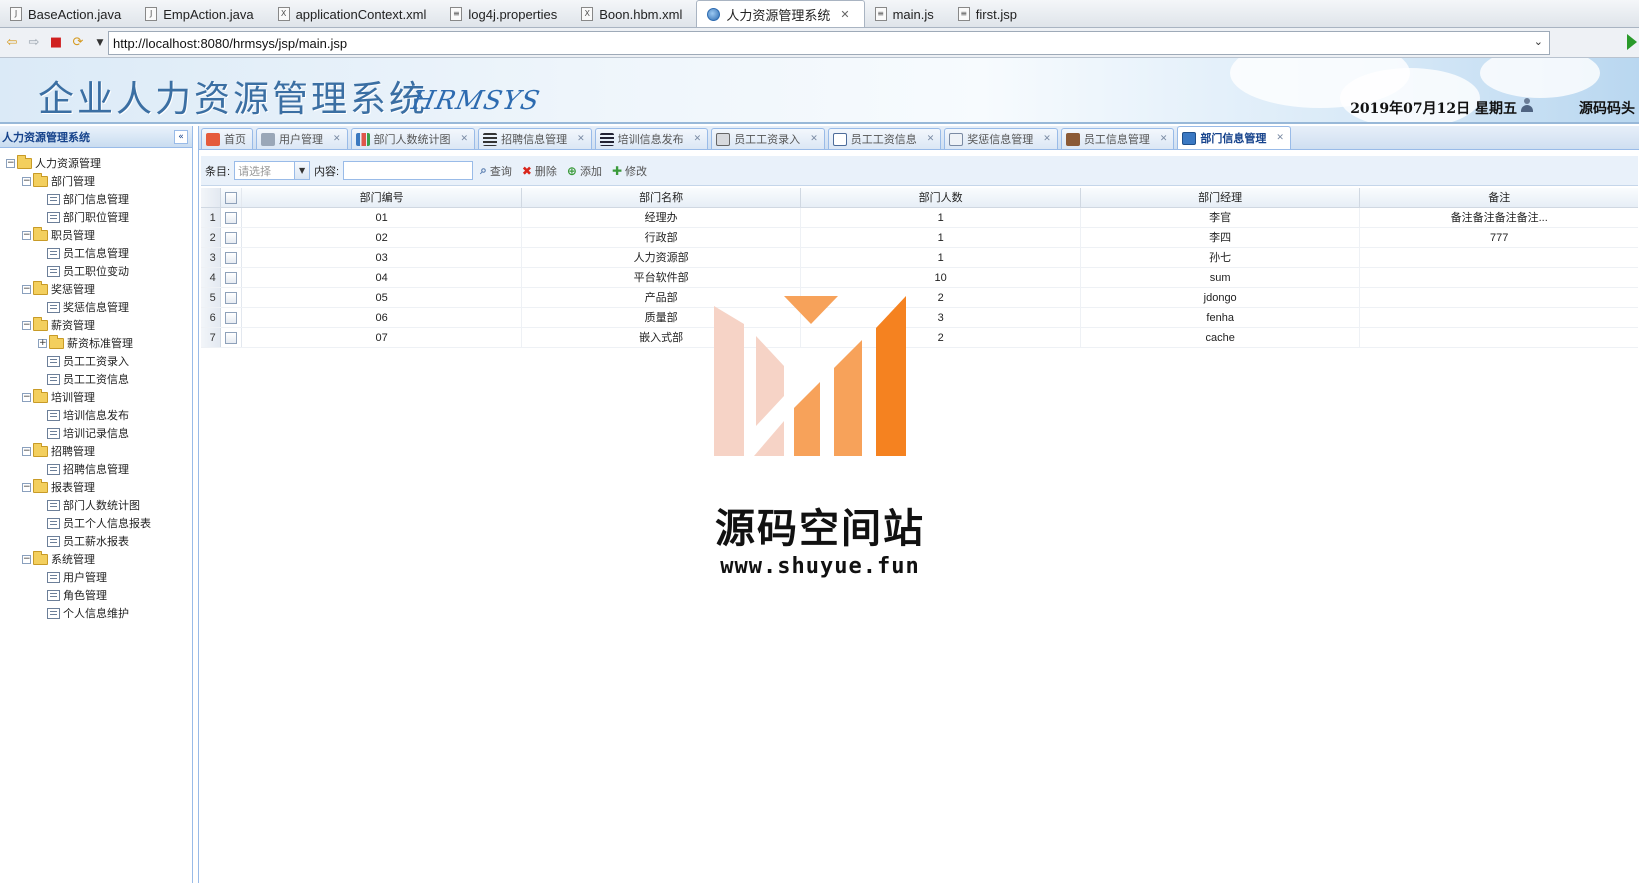  What do you see at coordinates (272, 170) in the screenshot?
I see `field-select: 请选择 ▼` at bounding box center [272, 170].